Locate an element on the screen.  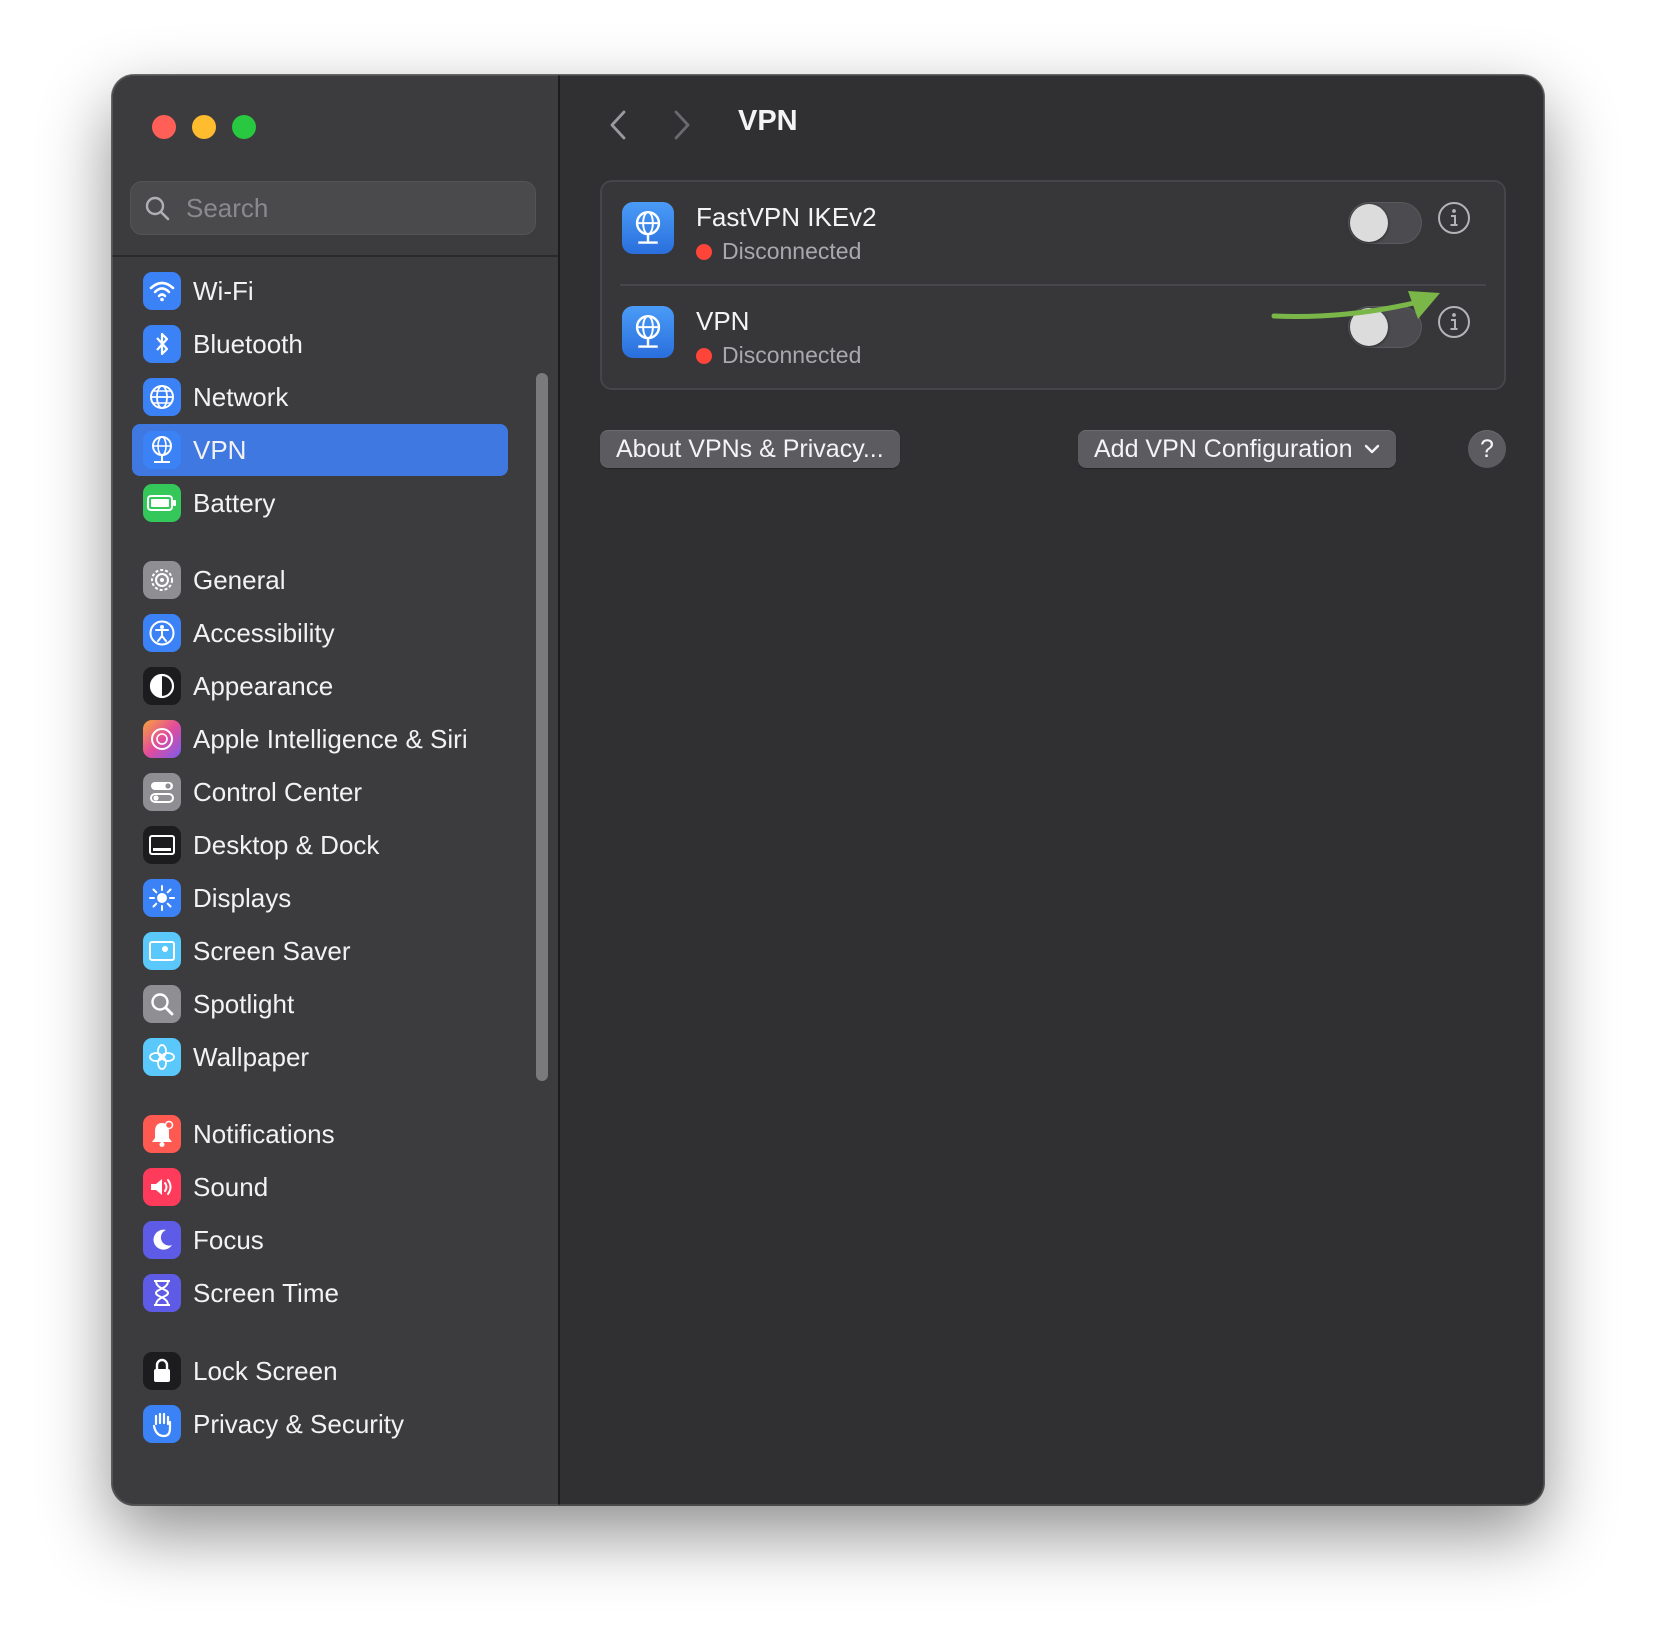
back-button is located at coordinates (618, 125).